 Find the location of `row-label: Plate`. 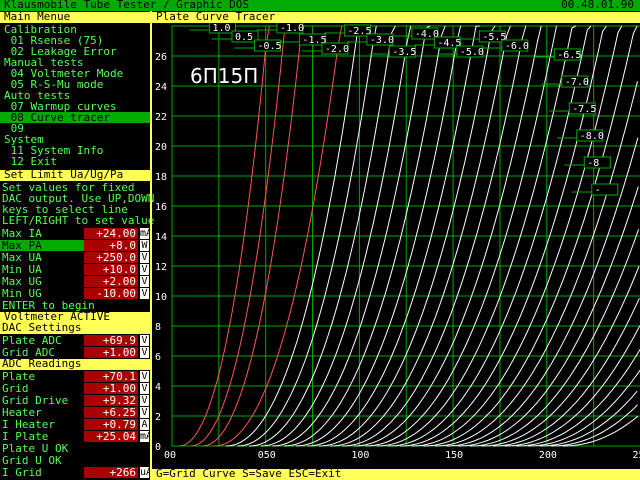

row-label: Plate is located at coordinates (42, 377).